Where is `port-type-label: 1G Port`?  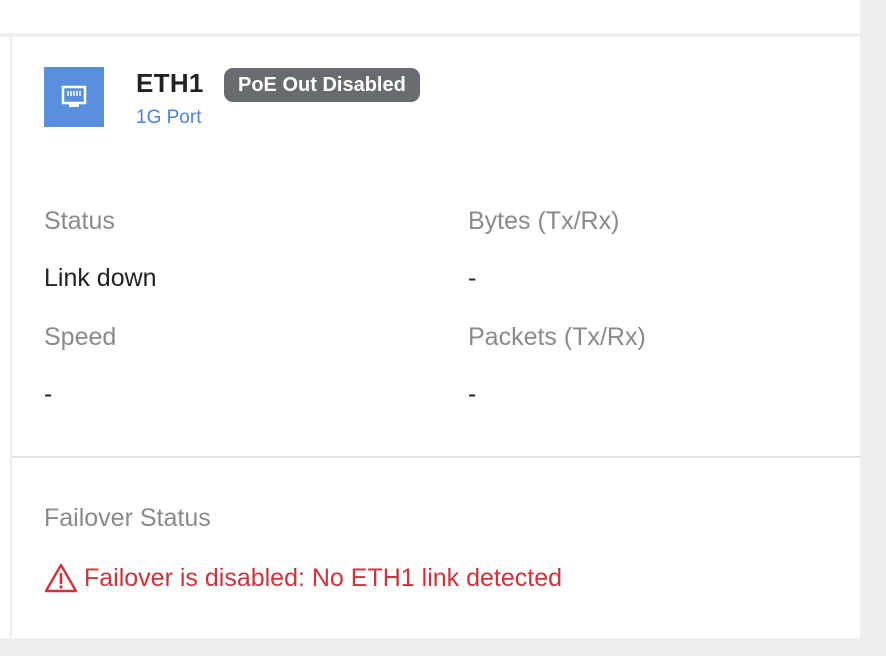 port-type-label: 1G Port is located at coordinates (169, 117).